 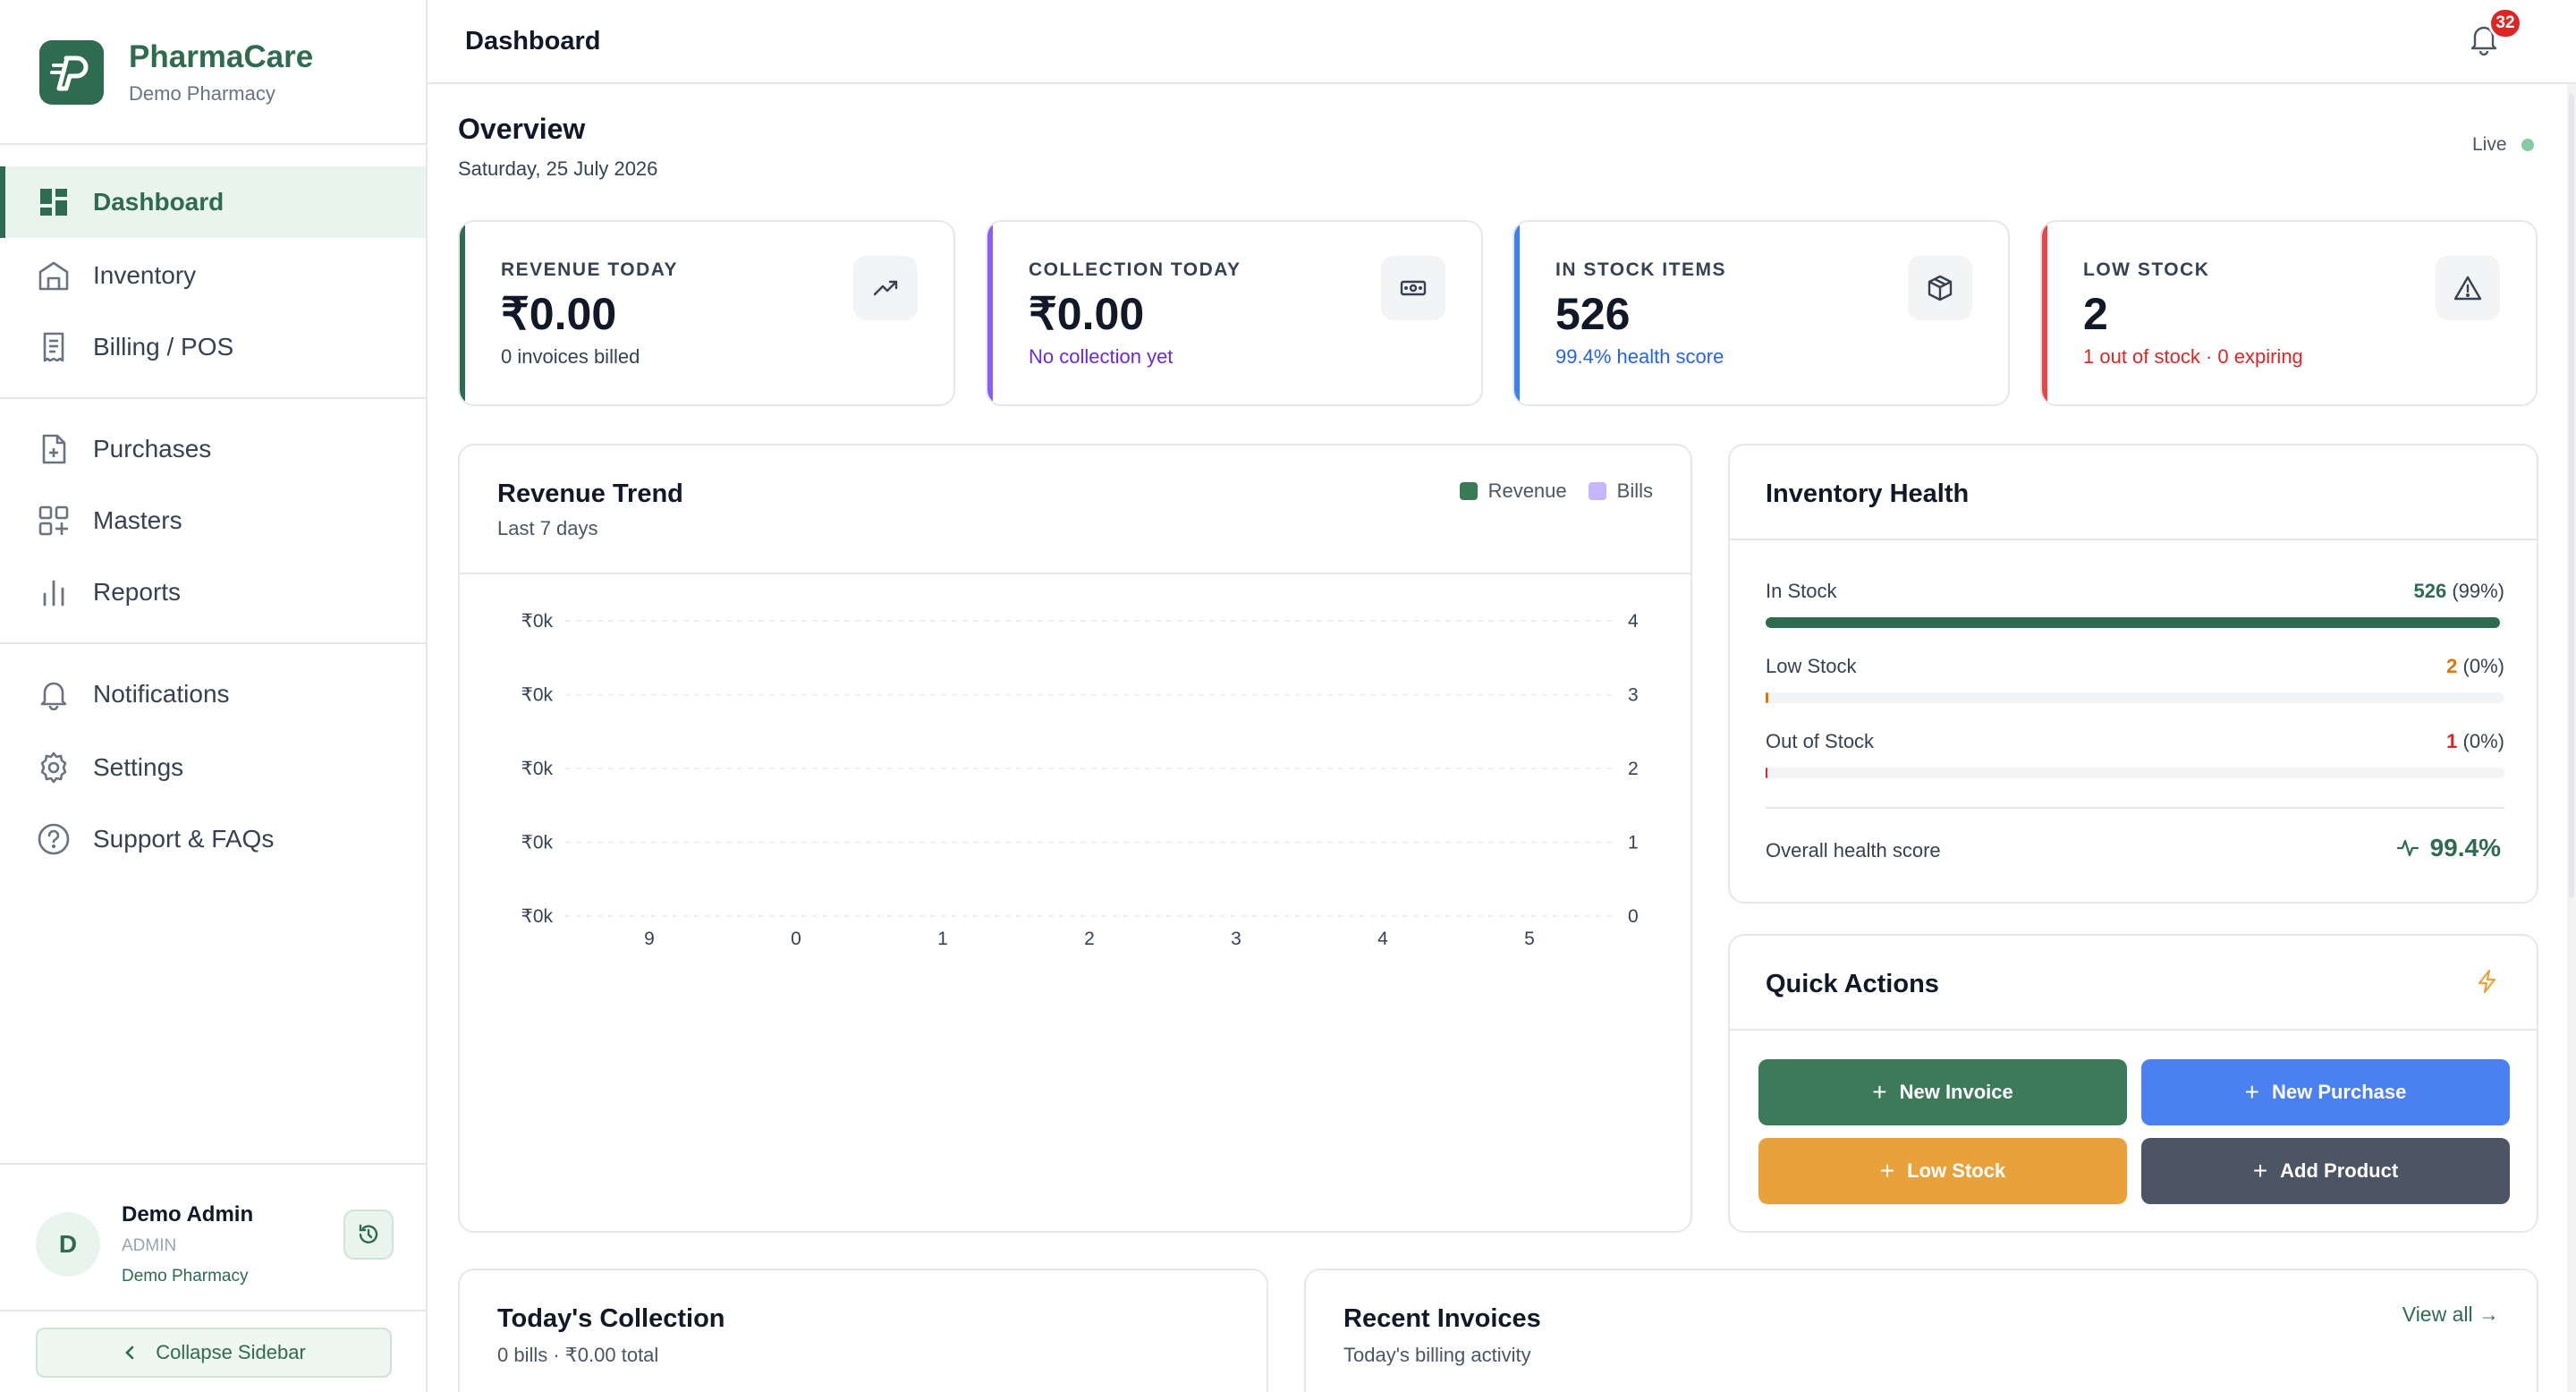 What do you see at coordinates (213, 449) in the screenshot?
I see `nav-item-purchases: Purchases` at bounding box center [213, 449].